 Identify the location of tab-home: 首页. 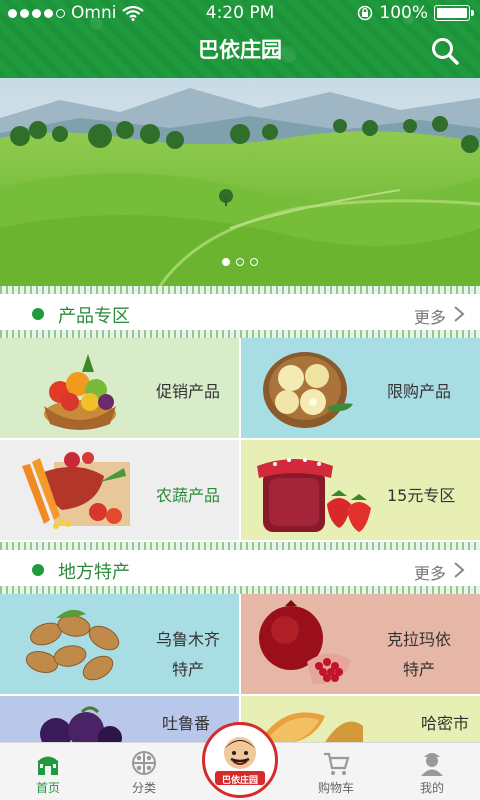
(48, 771).